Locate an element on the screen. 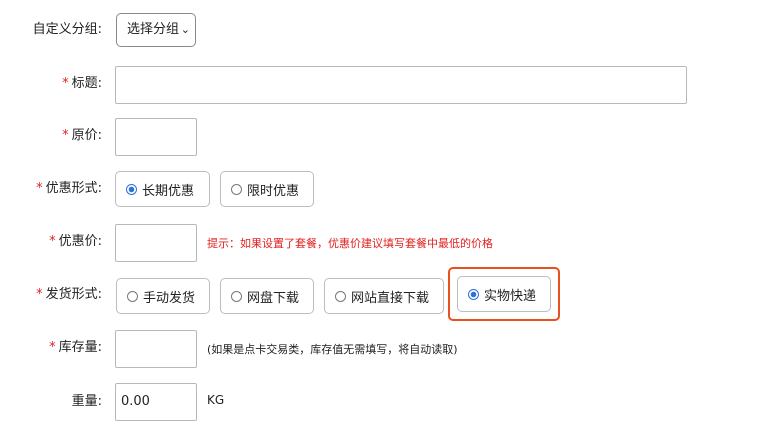 The image size is (758, 437). option-label: 网站直接下载 is located at coordinates (390, 298).